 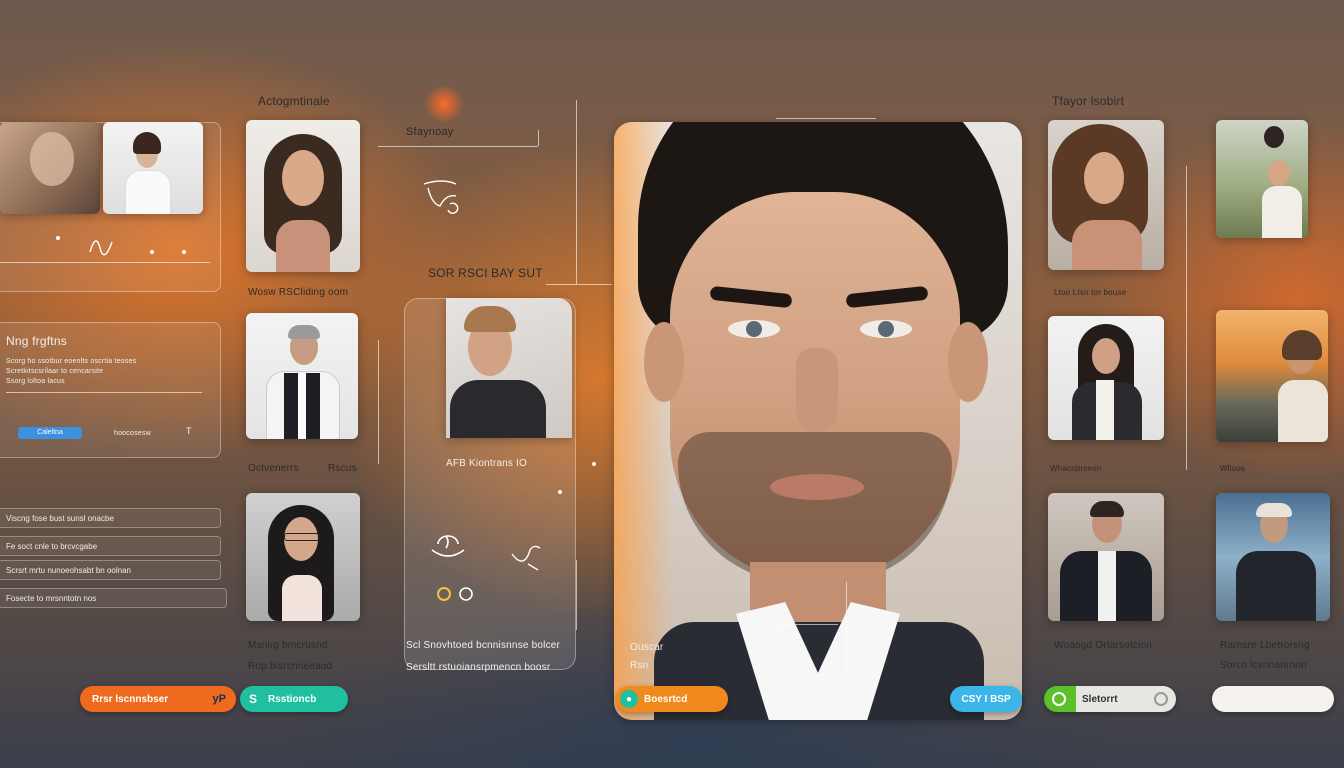 What do you see at coordinates (483, 645) in the screenshot?
I see `featured-card-line: Scl Snovhtoed bcnnisnnse bolcer` at bounding box center [483, 645].